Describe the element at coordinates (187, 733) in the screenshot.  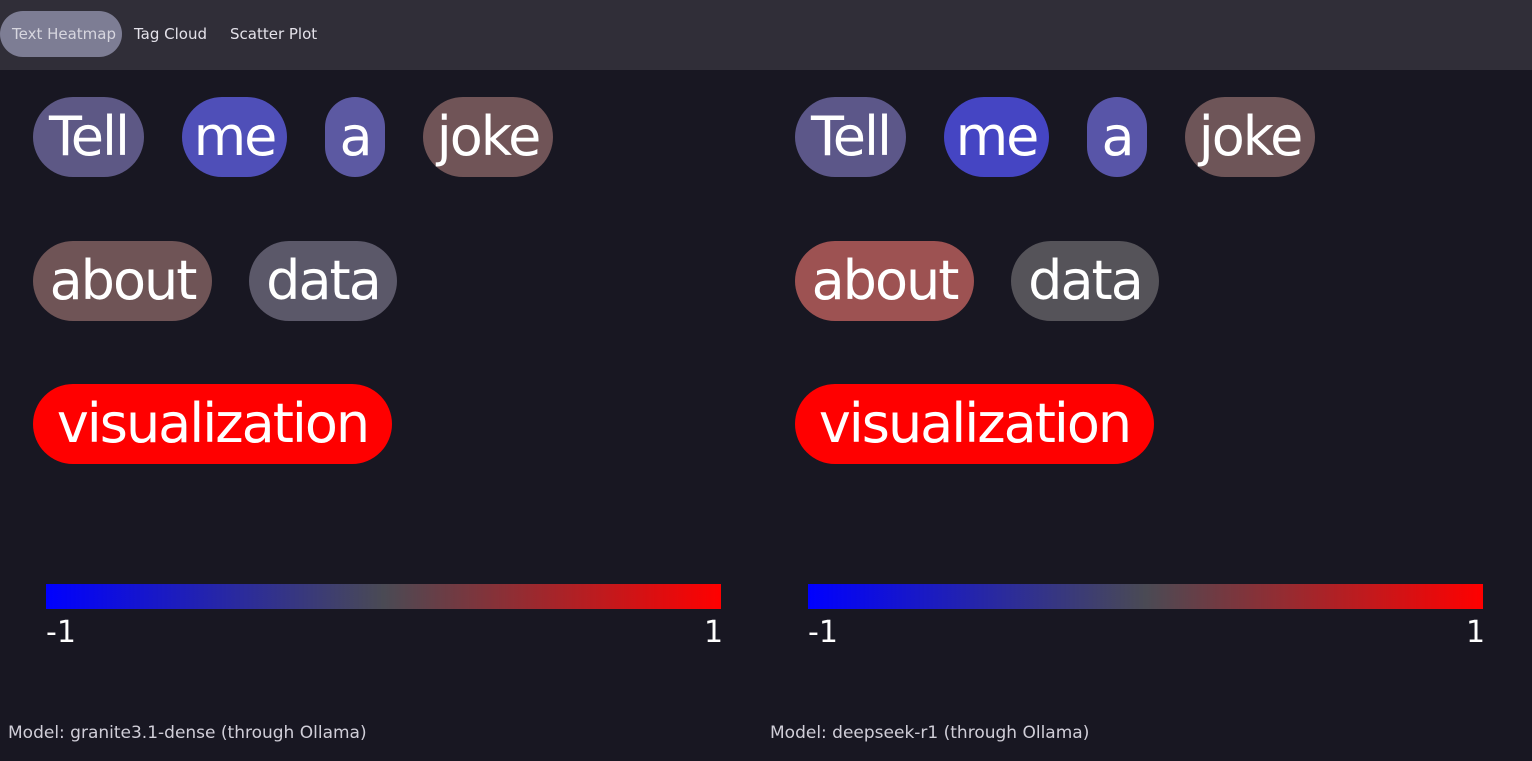
I see `model-caption: Model: granite3.1-dense (through Ollama)` at that location.